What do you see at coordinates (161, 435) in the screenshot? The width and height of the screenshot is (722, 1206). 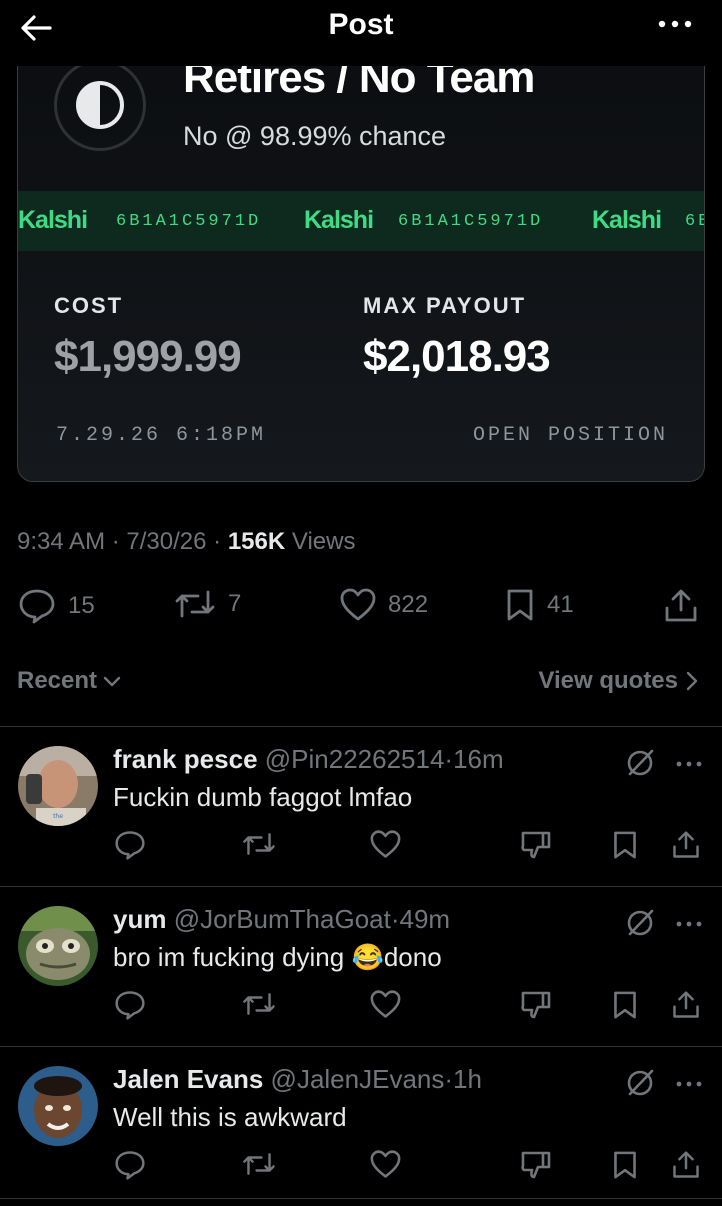 I see `position-date: 7.29.26 6:18PM` at bounding box center [161, 435].